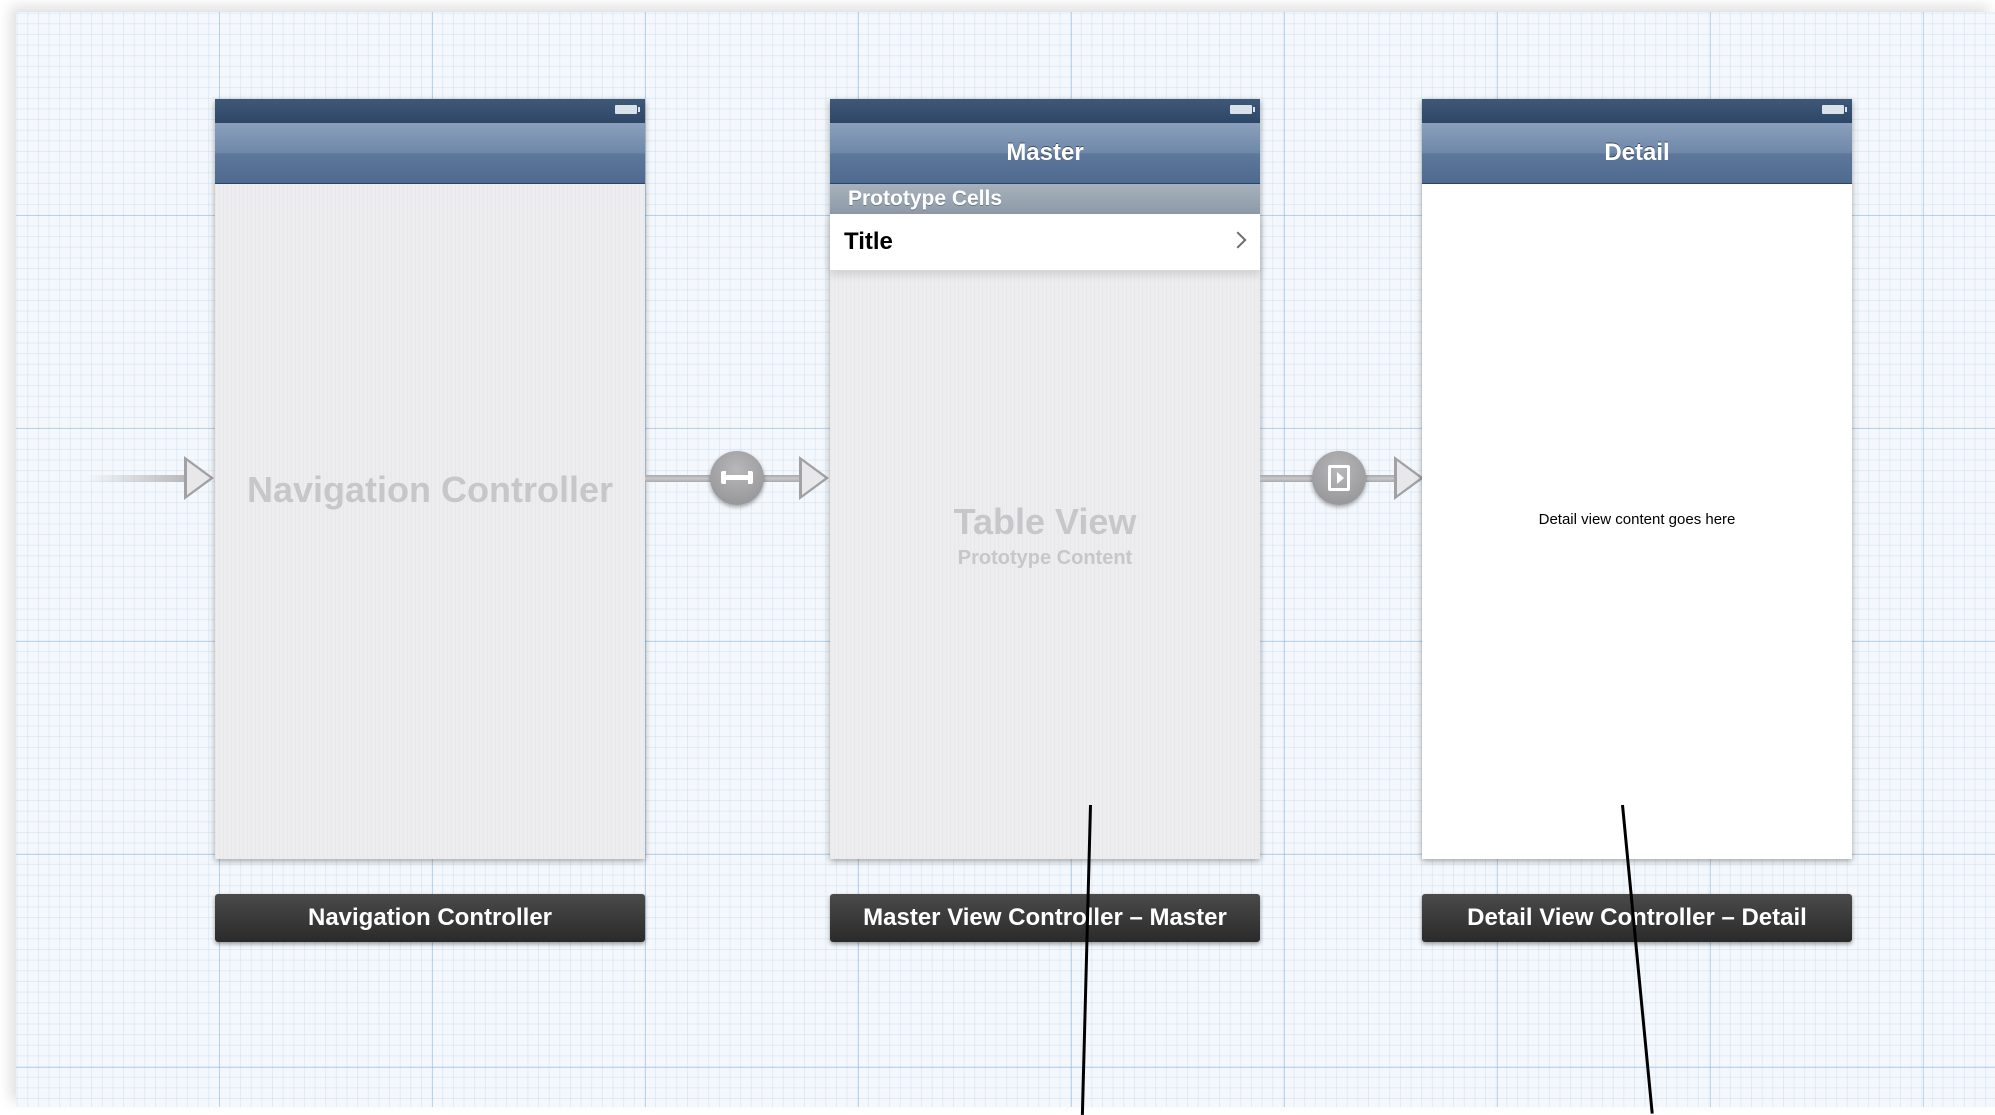 This screenshot has height=1115, width=1995. Describe the element at coordinates (1045, 242) in the screenshot. I see `prototype-cell: Title` at that location.